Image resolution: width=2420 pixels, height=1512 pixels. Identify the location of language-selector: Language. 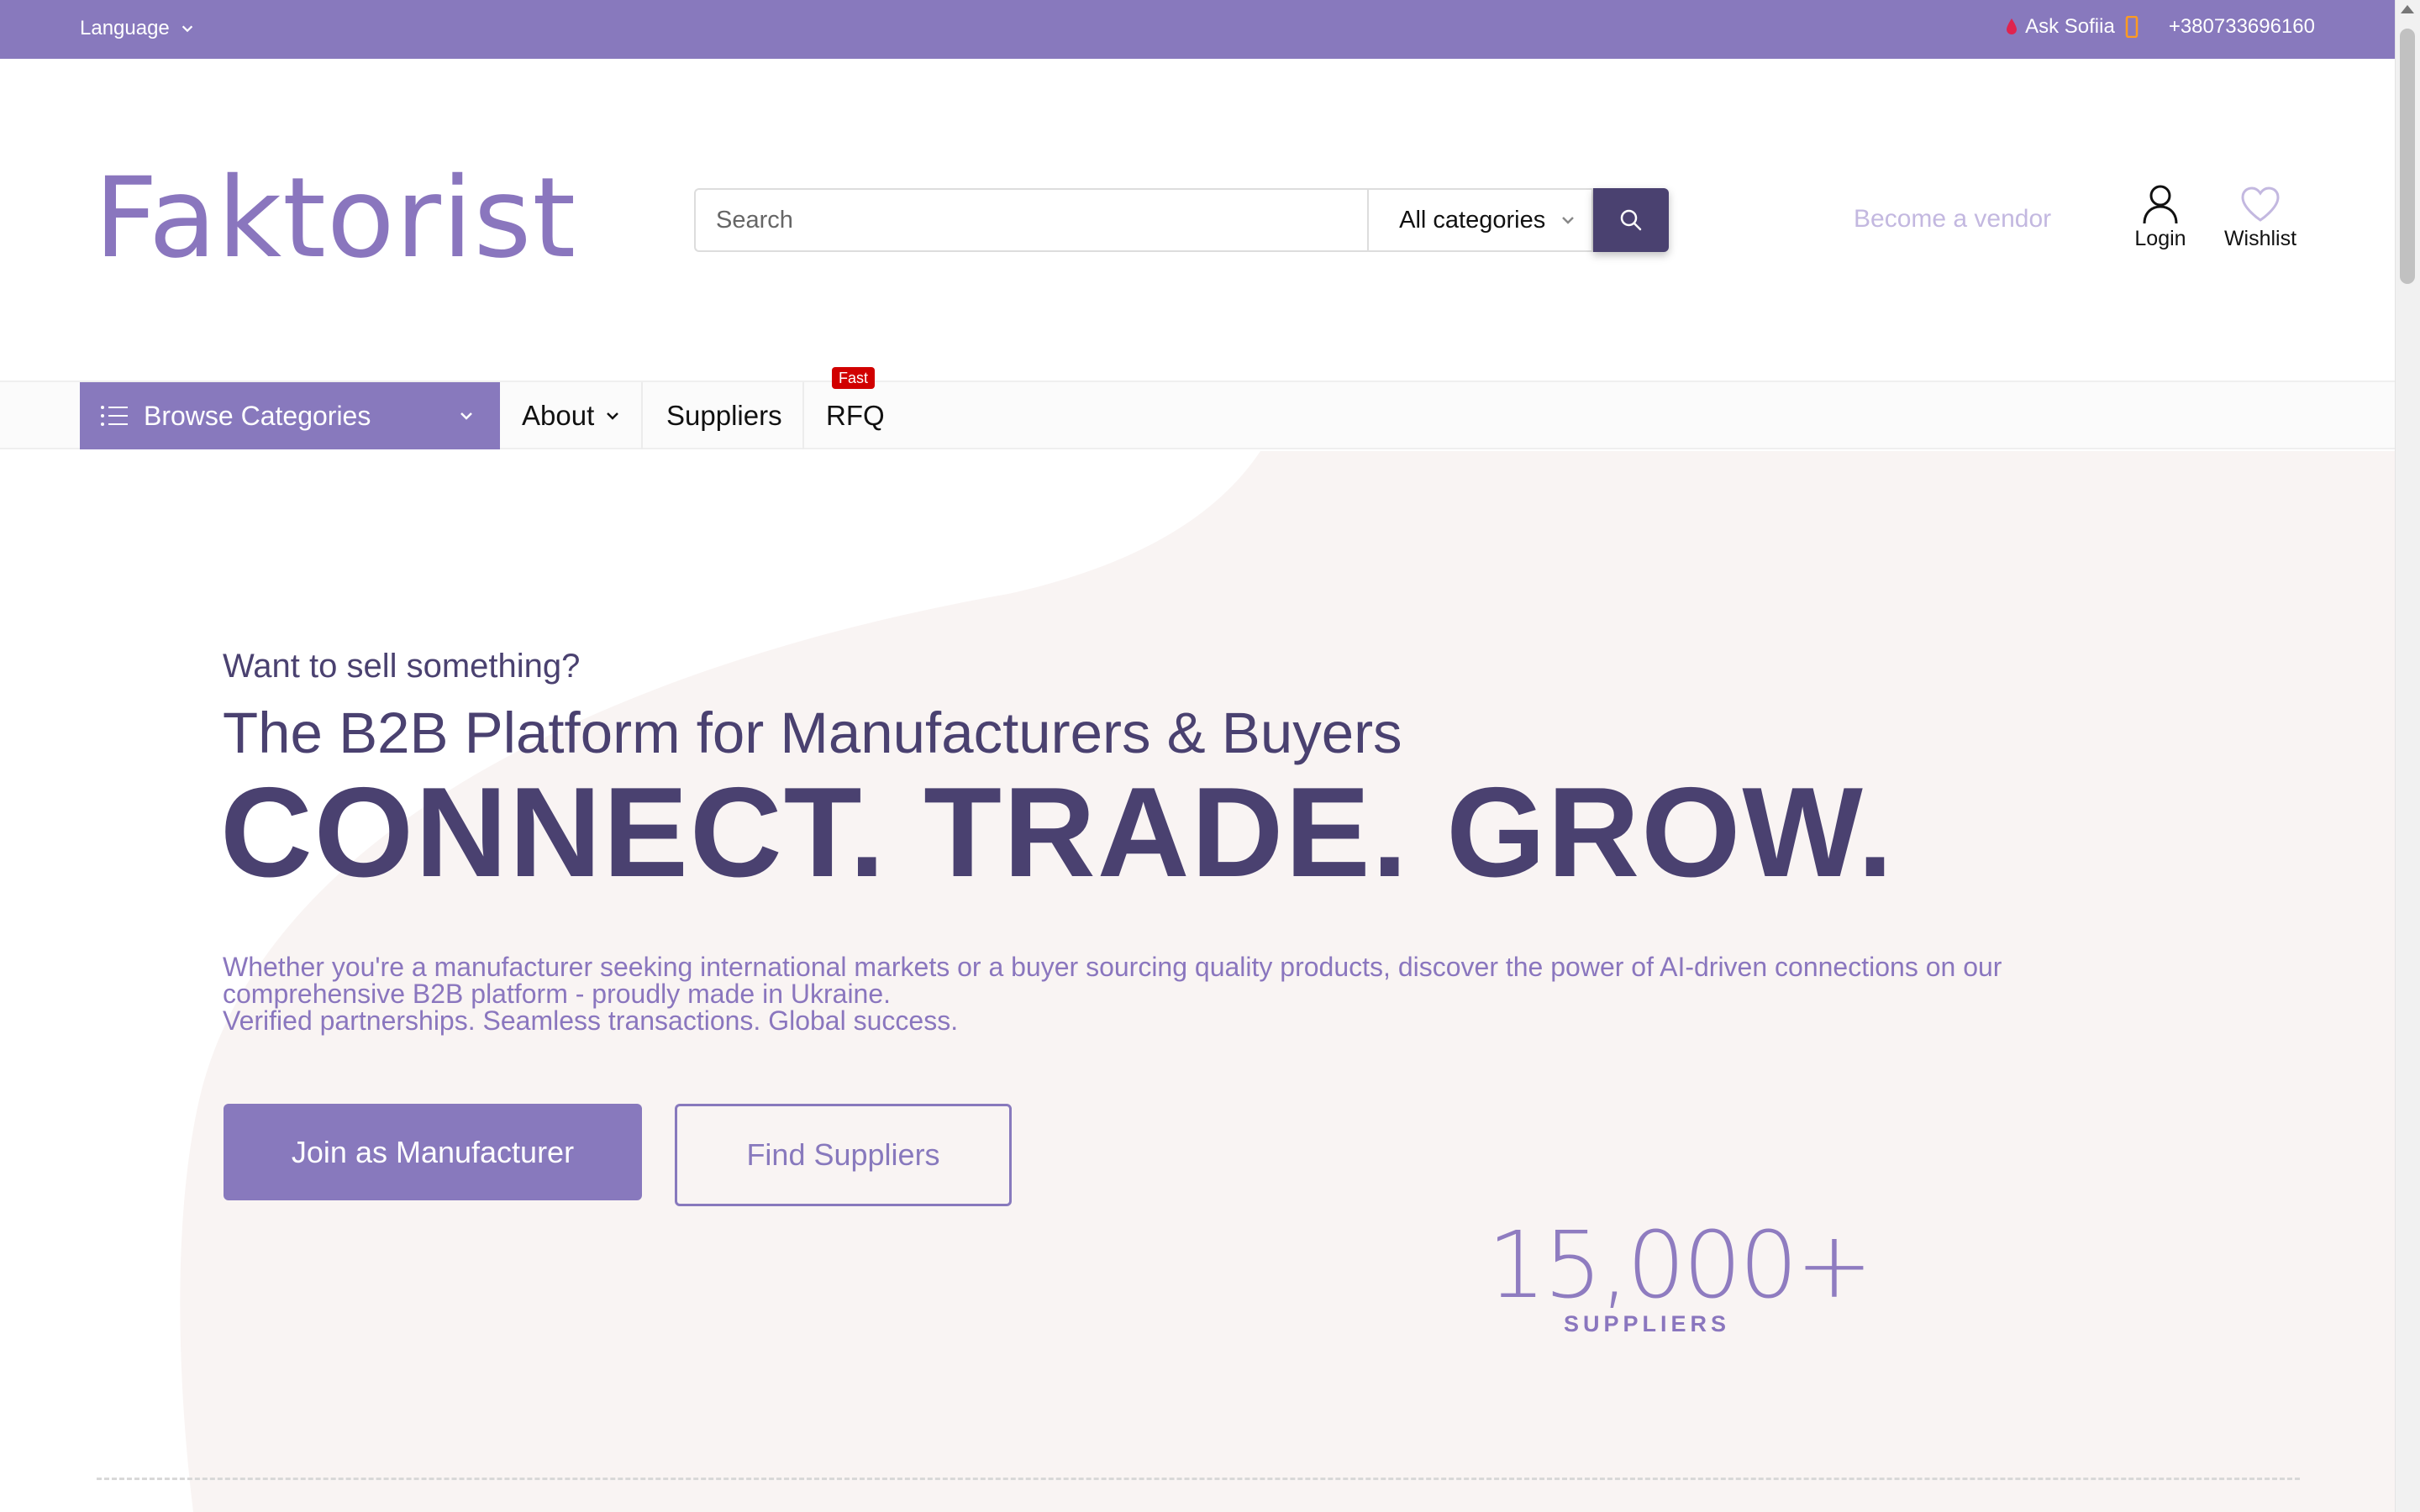
(138, 28).